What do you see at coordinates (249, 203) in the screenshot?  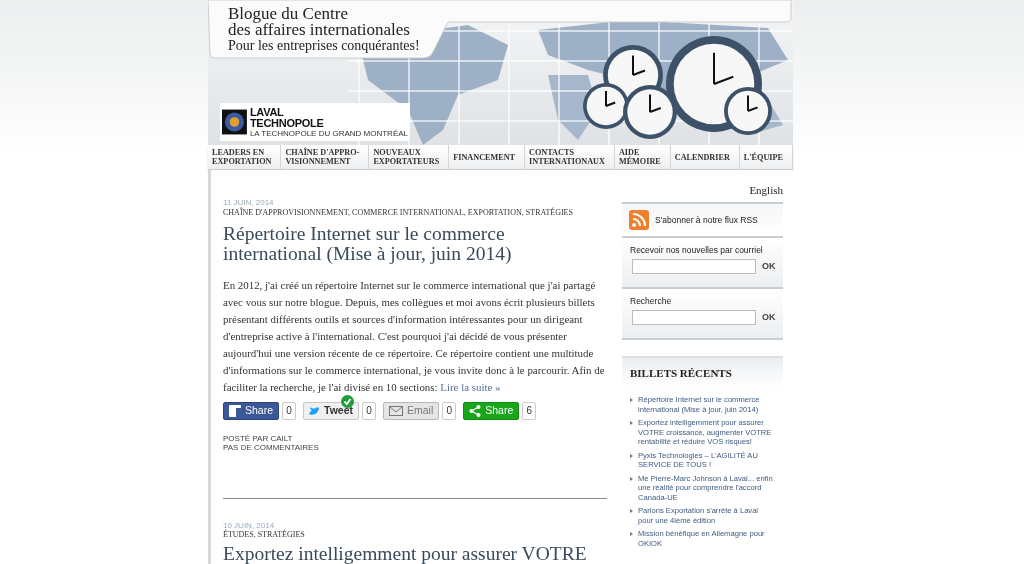 I see `post-date: 11 JUIN, 2014` at bounding box center [249, 203].